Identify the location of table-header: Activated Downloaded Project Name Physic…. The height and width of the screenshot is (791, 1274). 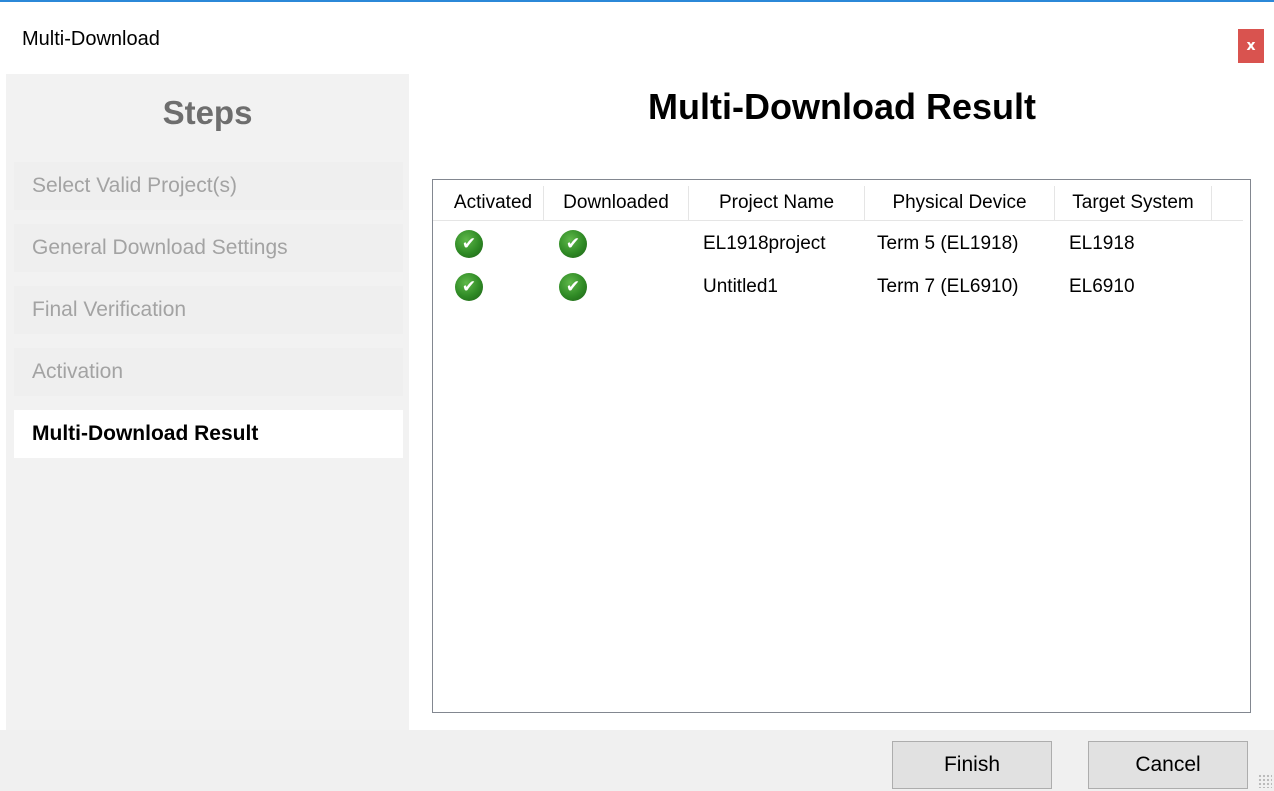
(841, 203).